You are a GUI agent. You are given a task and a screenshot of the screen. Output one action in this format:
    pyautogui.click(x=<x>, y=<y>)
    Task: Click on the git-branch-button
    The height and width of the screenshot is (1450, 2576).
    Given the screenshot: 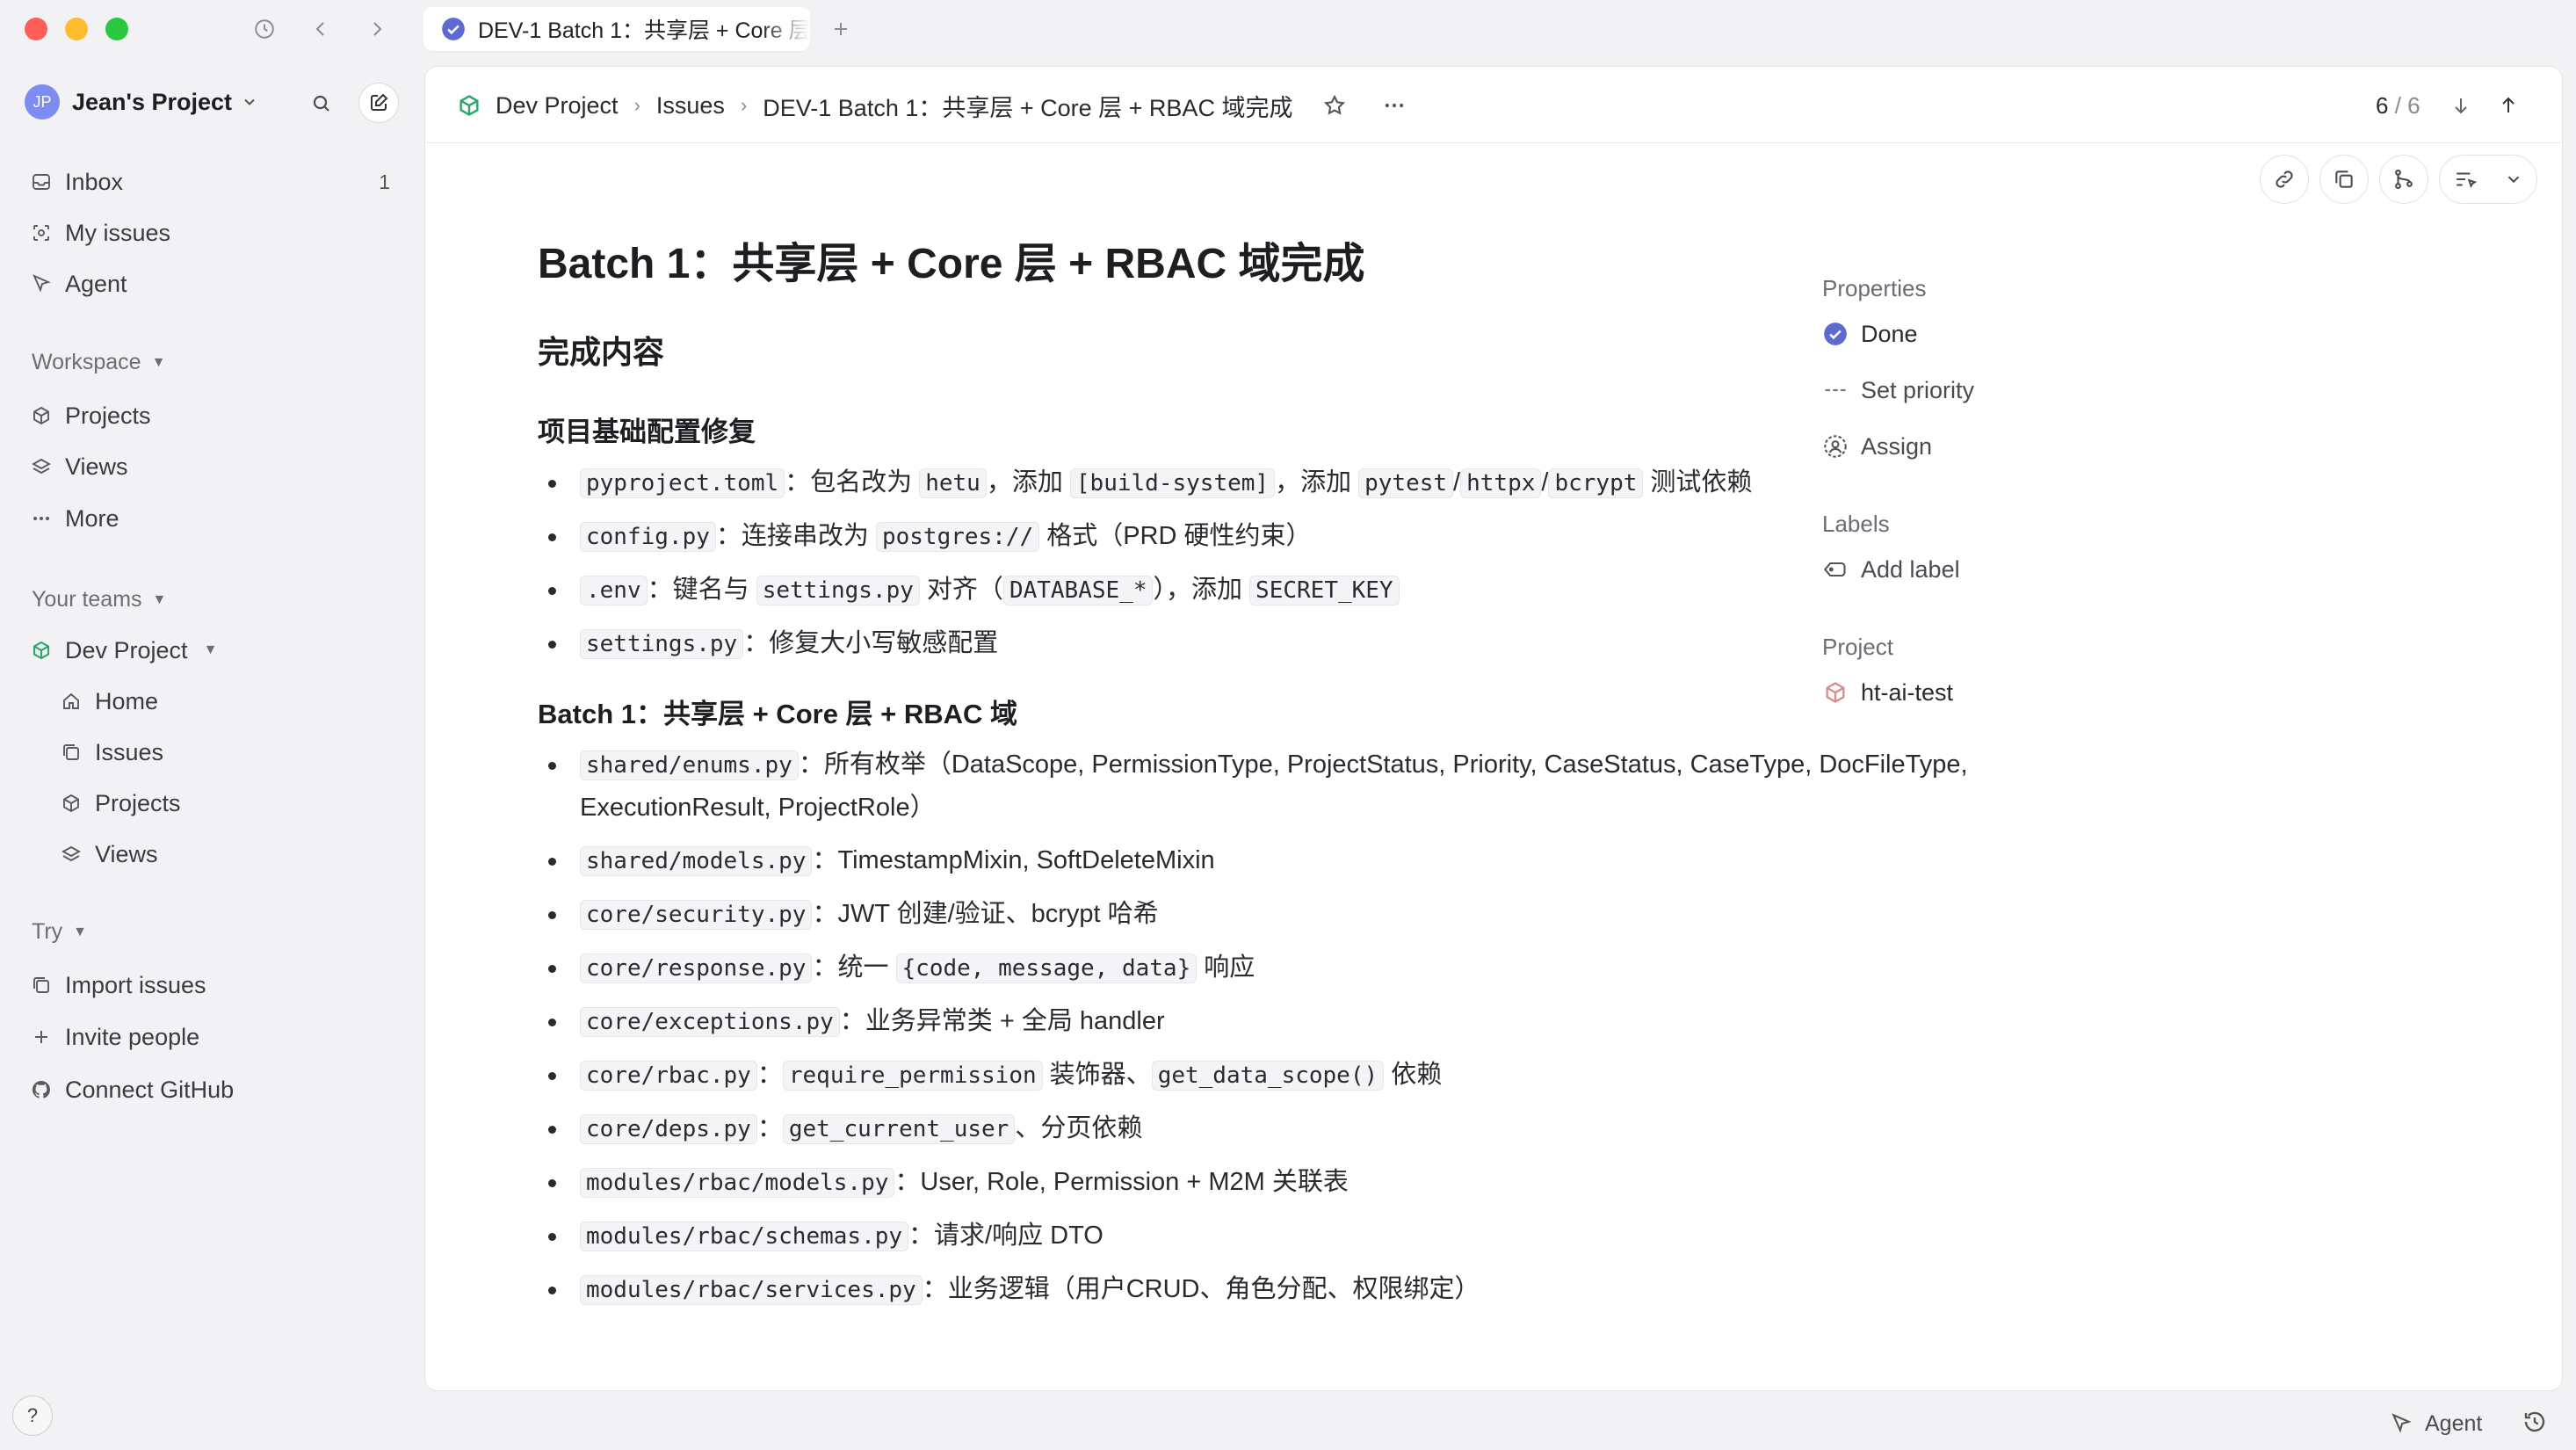 What is the action you would take?
    pyautogui.click(x=2403, y=179)
    